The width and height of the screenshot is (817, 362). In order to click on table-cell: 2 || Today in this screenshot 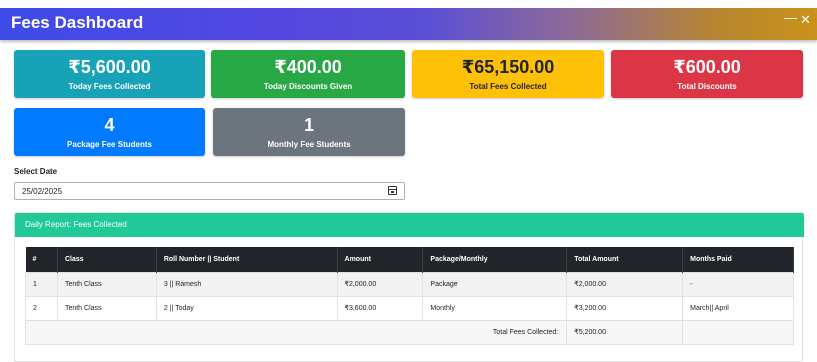, I will do `click(246, 308)`.